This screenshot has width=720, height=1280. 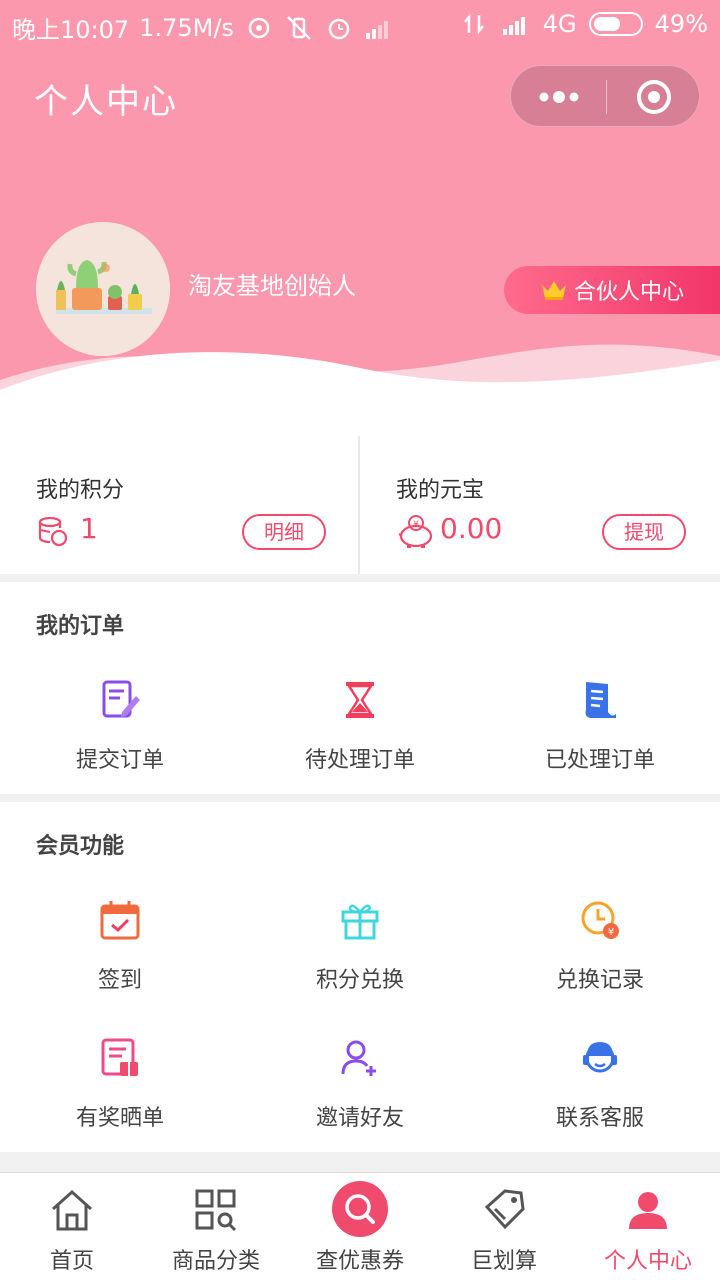 I want to click on submit-order-item: 提交订单, so click(x=120, y=726).